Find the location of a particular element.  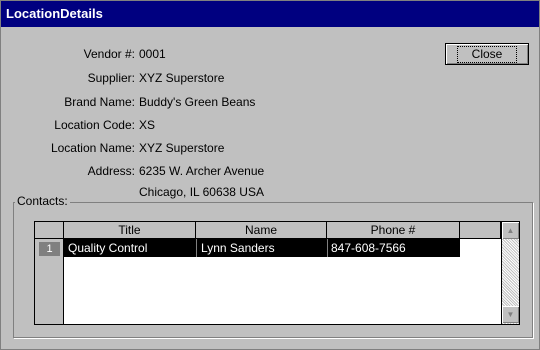

location-name-label: Location Name: is located at coordinates (92, 148).